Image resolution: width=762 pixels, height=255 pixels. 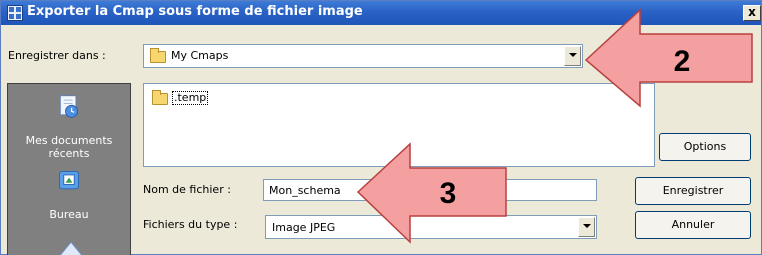 I want to click on callout-number-2: 2, so click(x=682, y=61).